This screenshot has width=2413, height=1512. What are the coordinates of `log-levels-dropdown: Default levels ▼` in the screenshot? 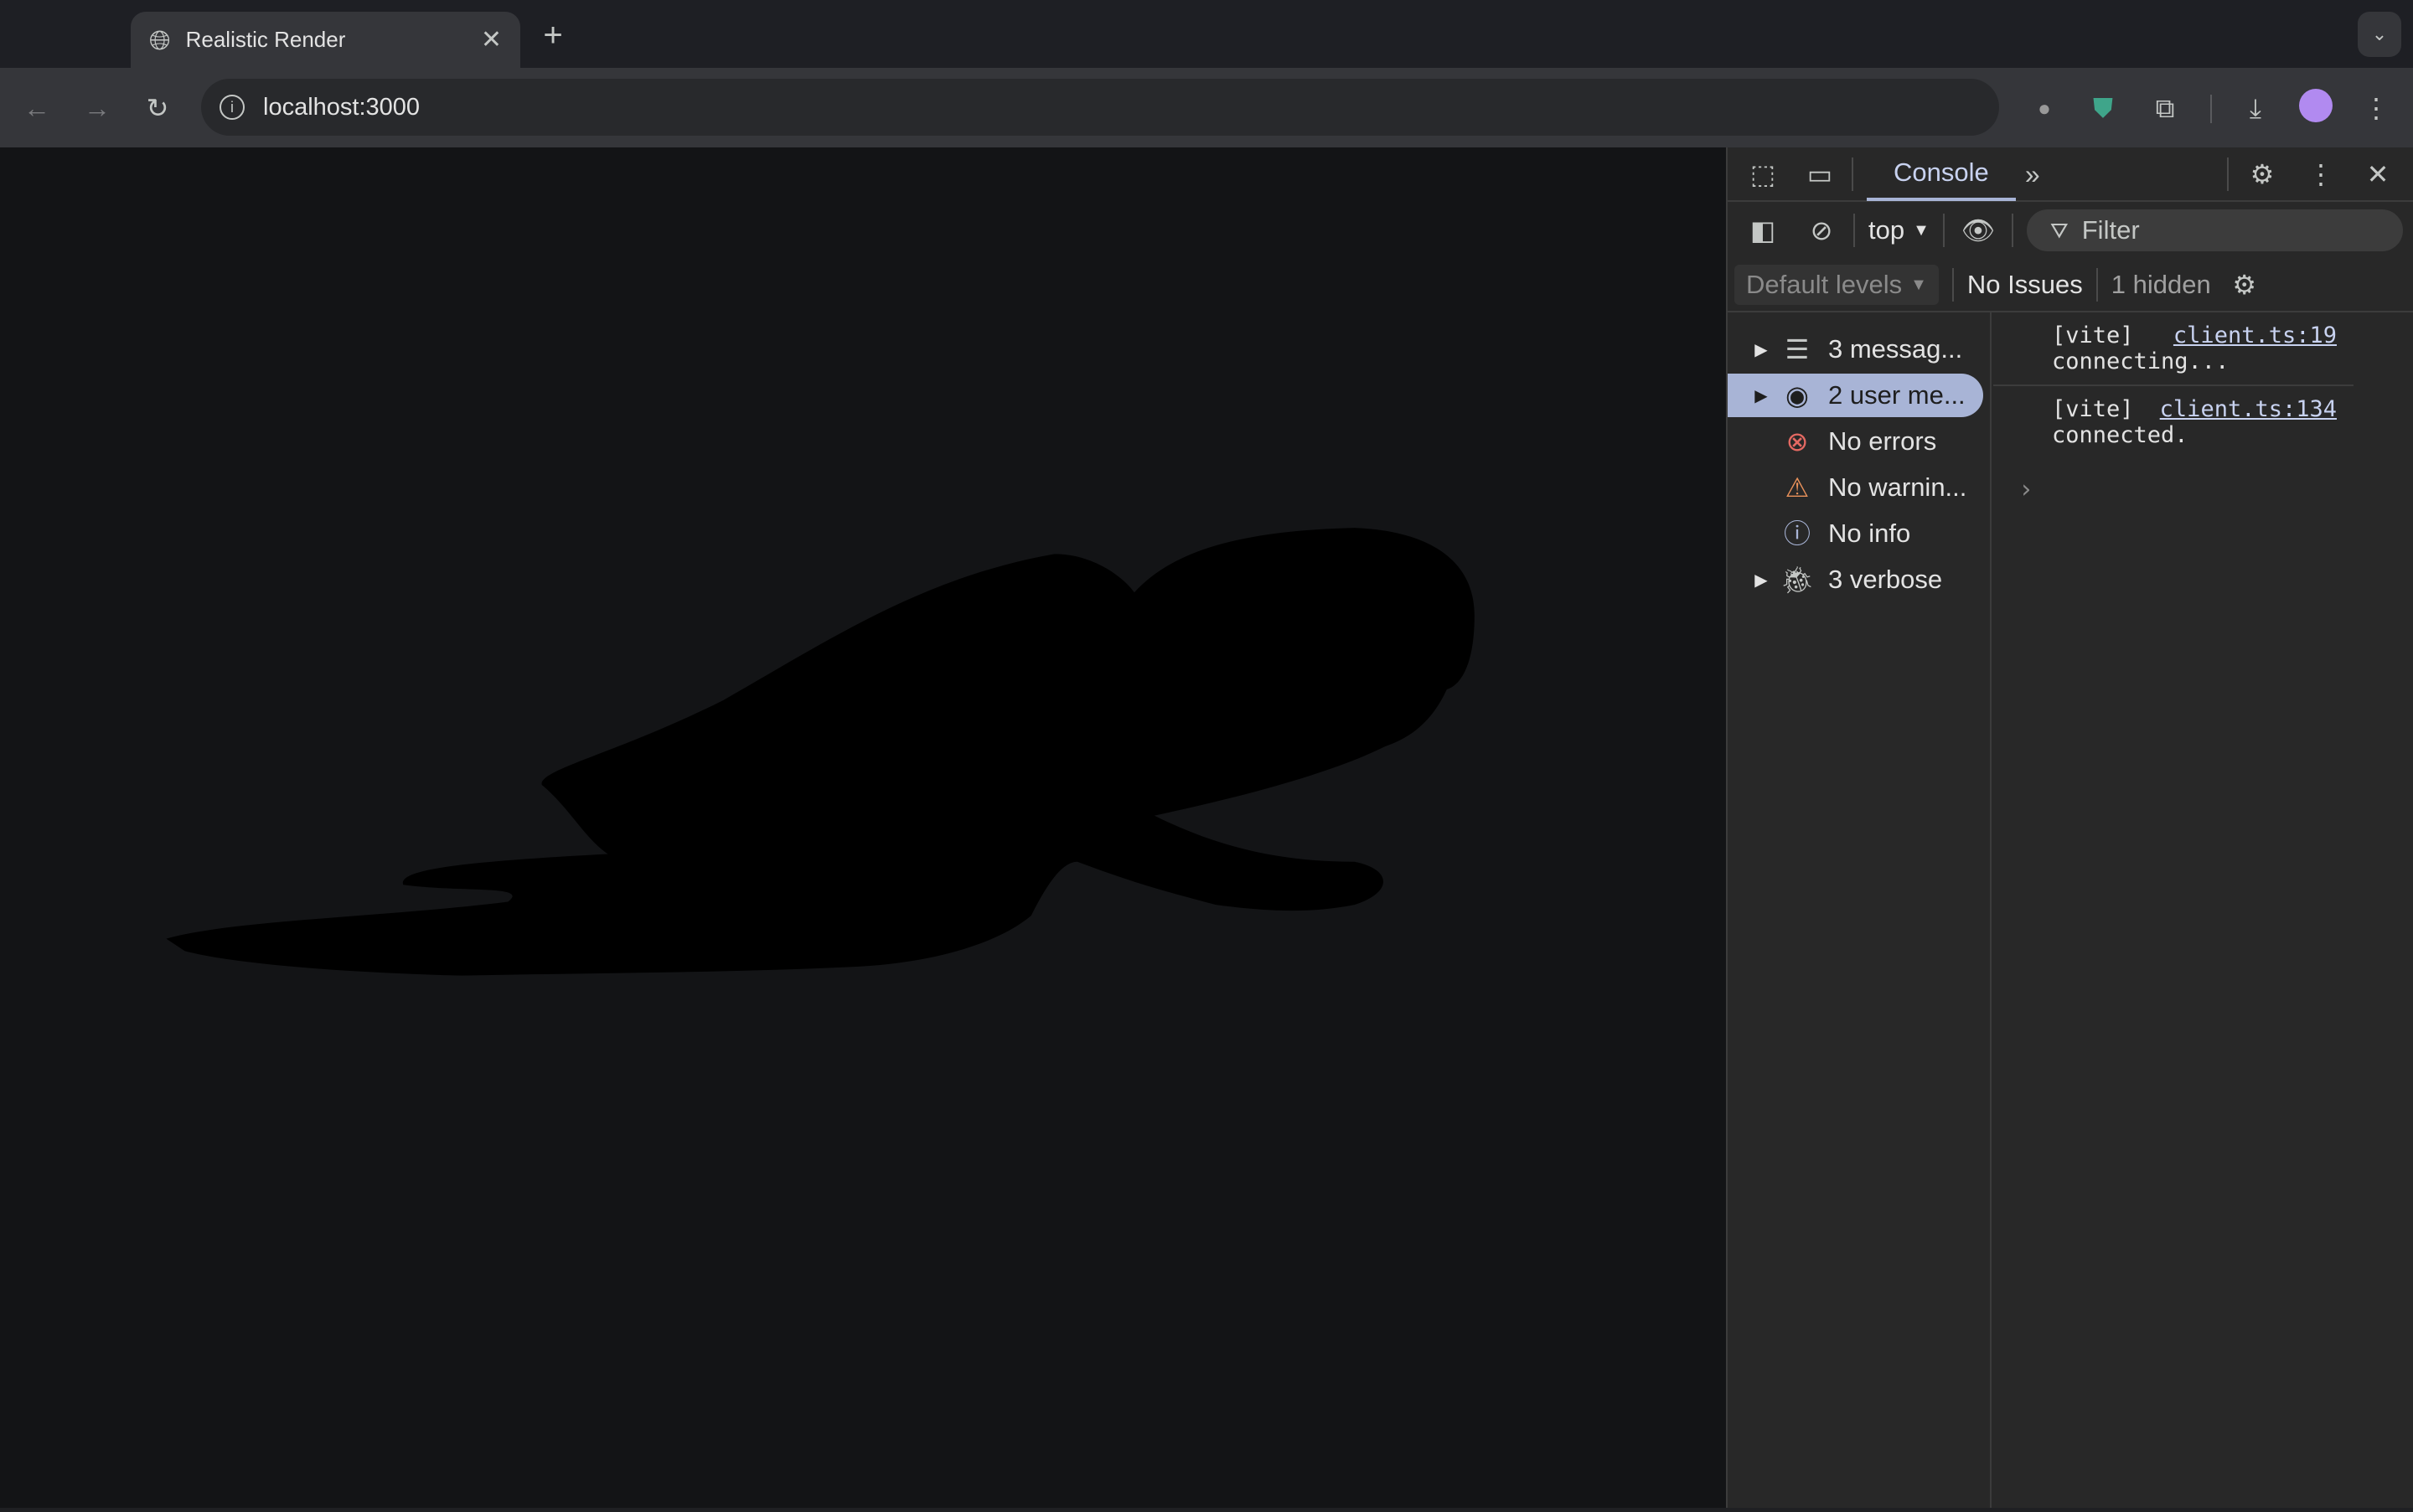 It's located at (1836, 285).